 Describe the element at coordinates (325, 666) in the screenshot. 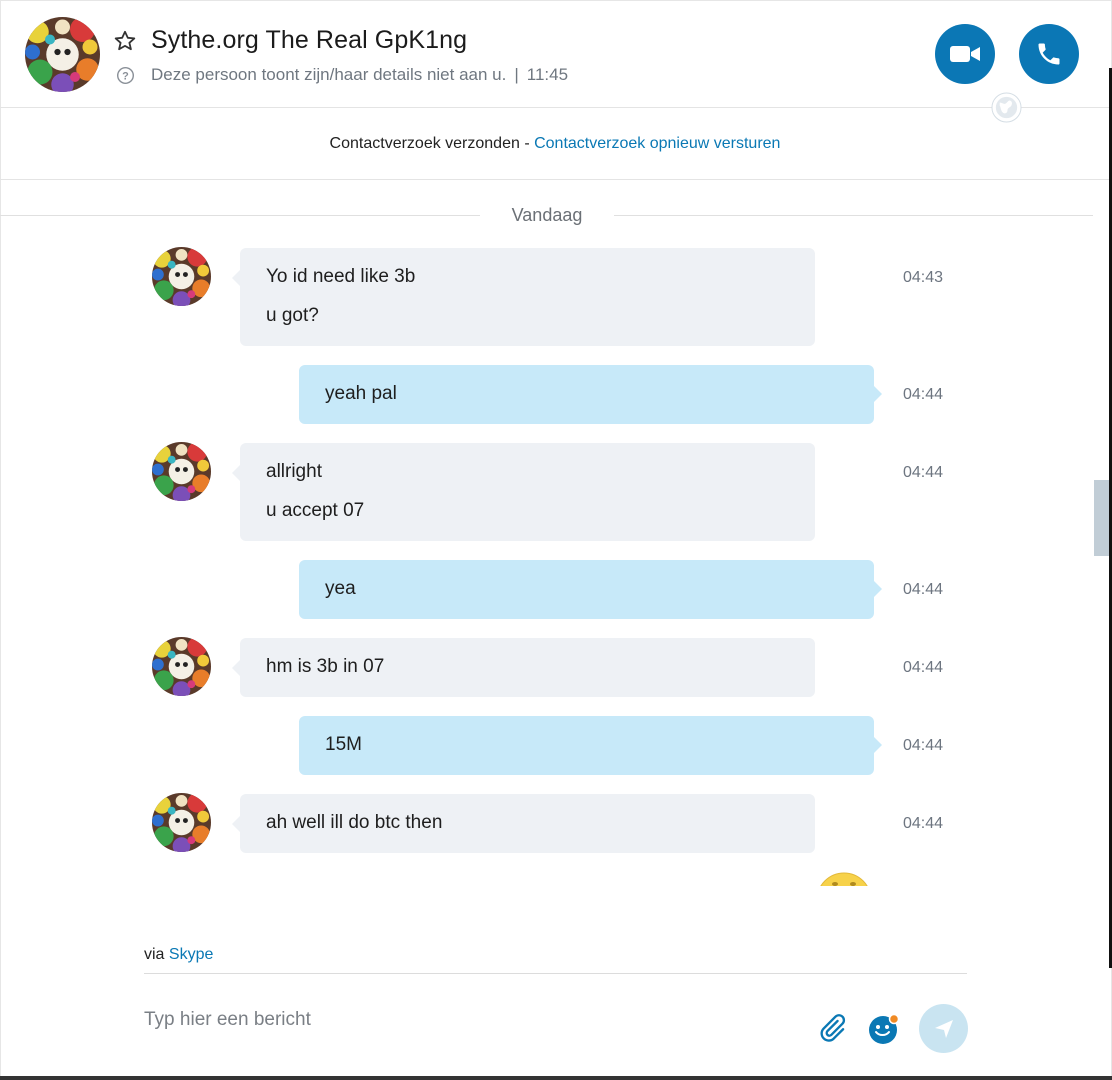

I see `message-text: hm is 3b in 07` at that location.